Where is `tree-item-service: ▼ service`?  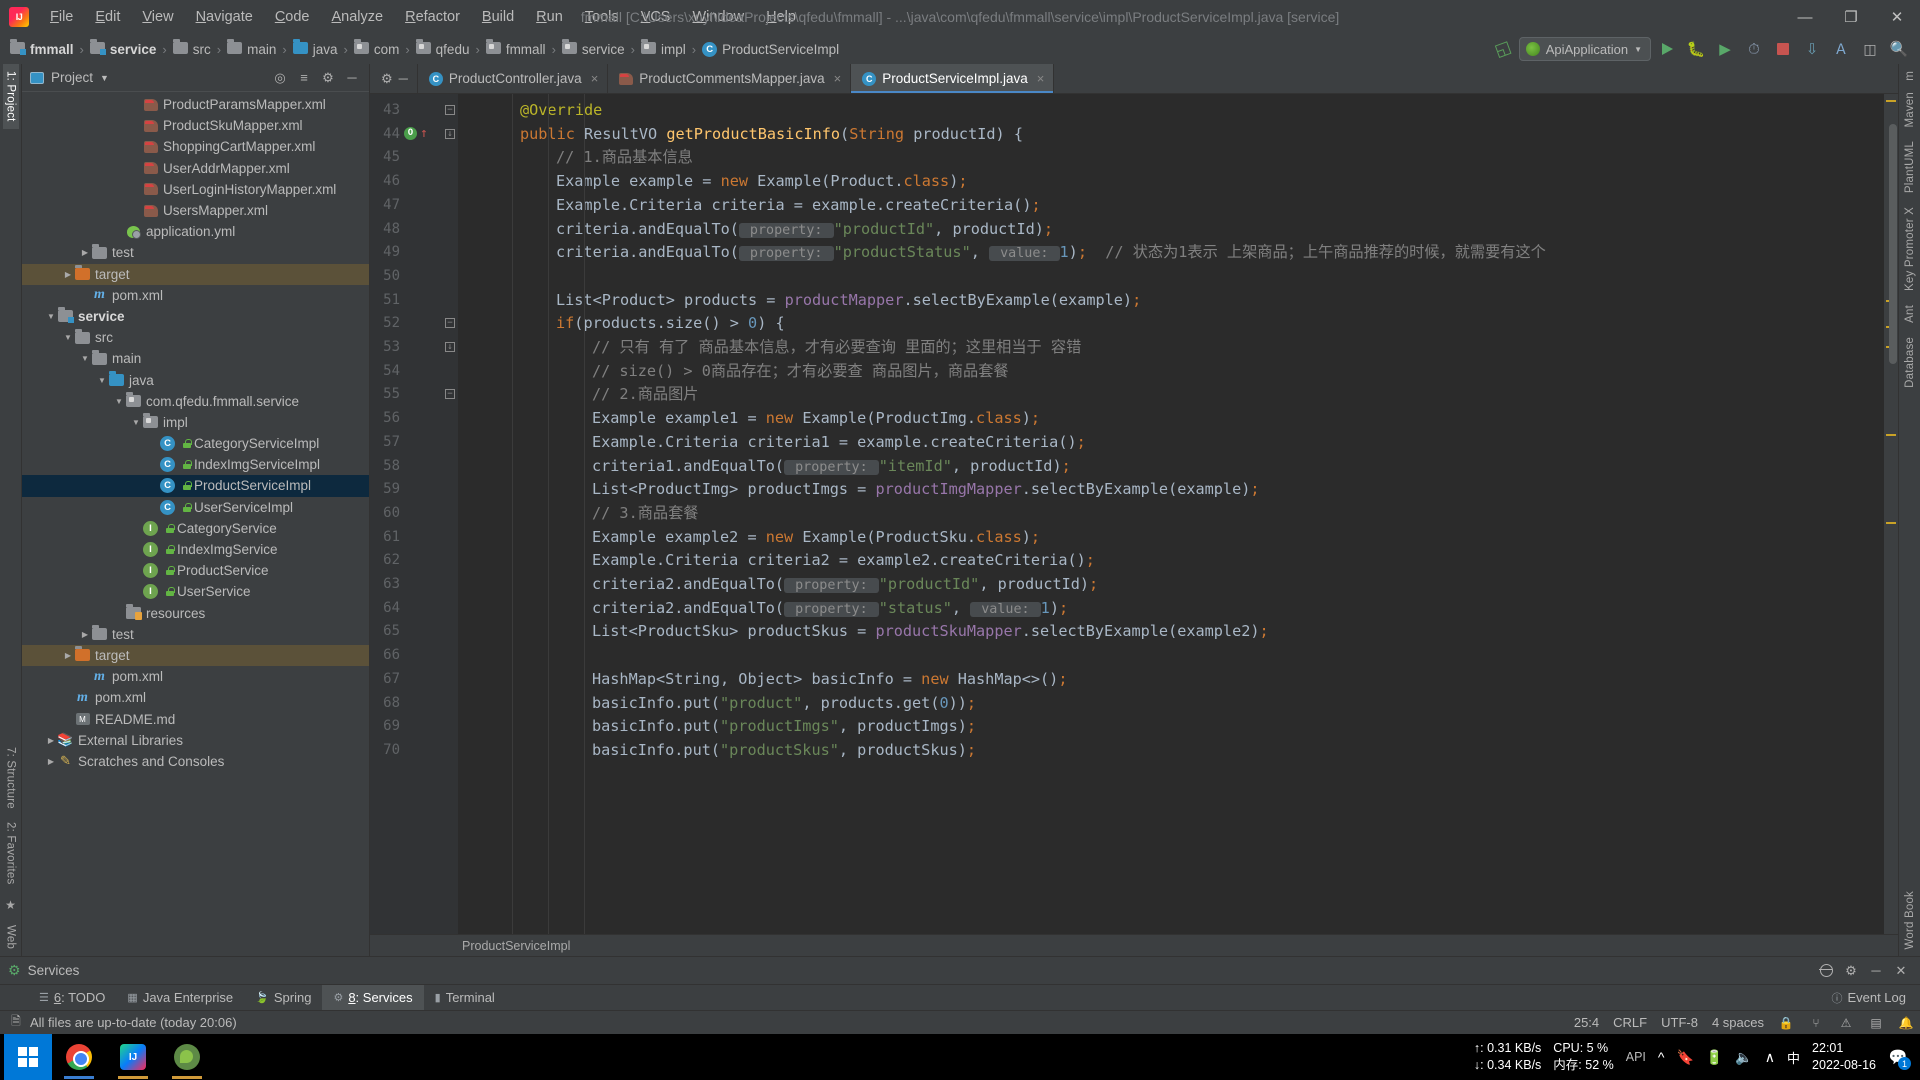 tree-item-service: ▼ service is located at coordinates (195, 316).